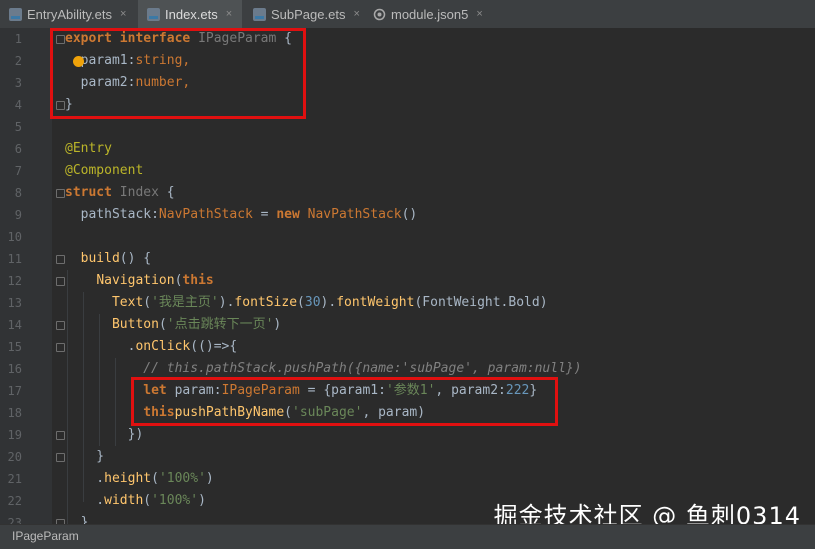 Image resolution: width=815 pixels, height=549 pixels. Describe the element at coordinates (312, 302) in the screenshot. I see `token: 30` at that location.